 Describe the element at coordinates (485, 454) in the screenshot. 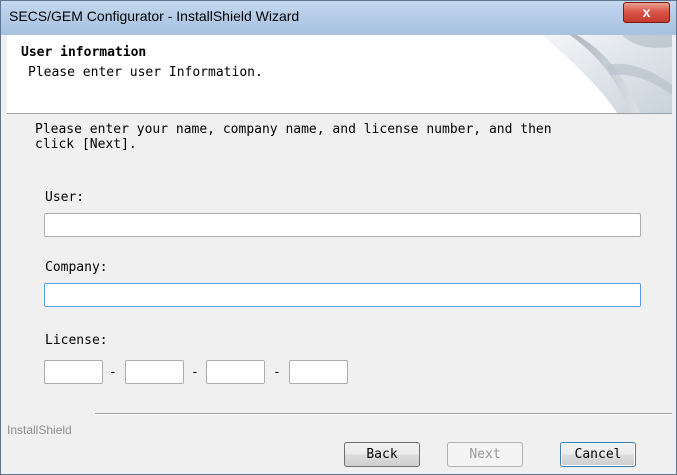

I see `next-button: Next` at that location.